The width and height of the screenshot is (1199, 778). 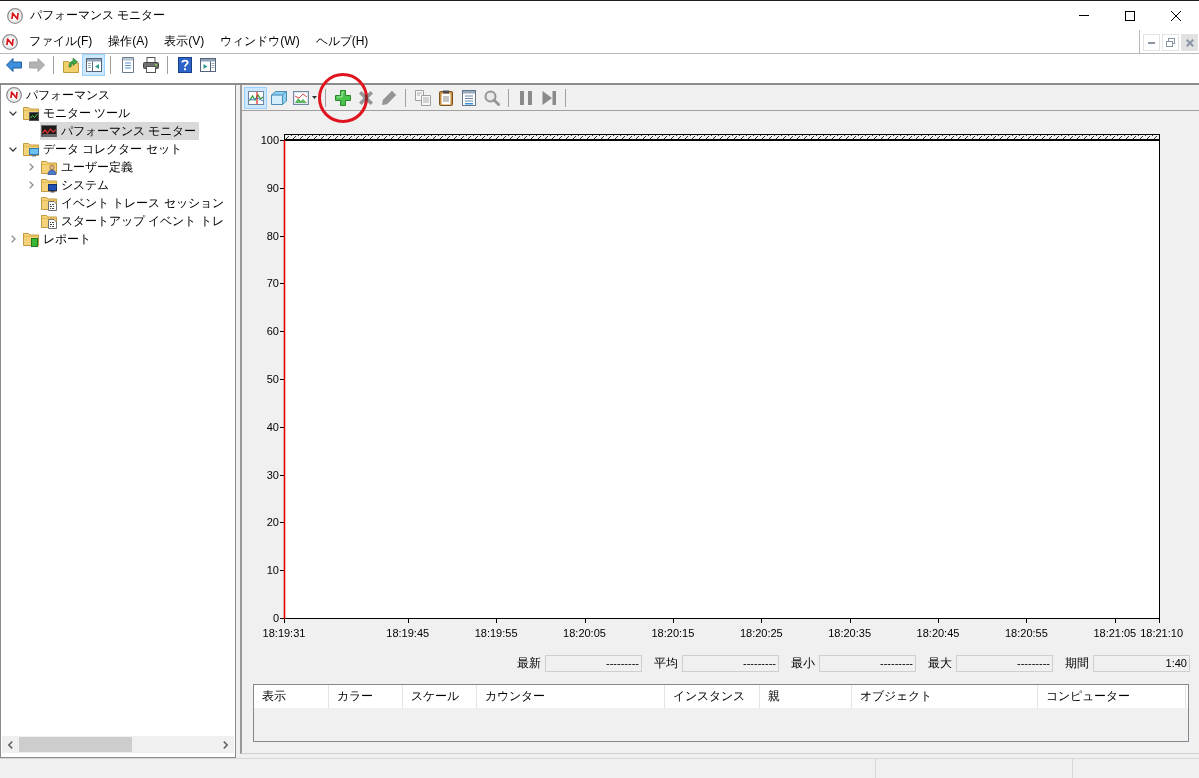 What do you see at coordinates (120, 131) in the screenshot?
I see `tree-item: パフォーマンス モニター` at bounding box center [120, 131].